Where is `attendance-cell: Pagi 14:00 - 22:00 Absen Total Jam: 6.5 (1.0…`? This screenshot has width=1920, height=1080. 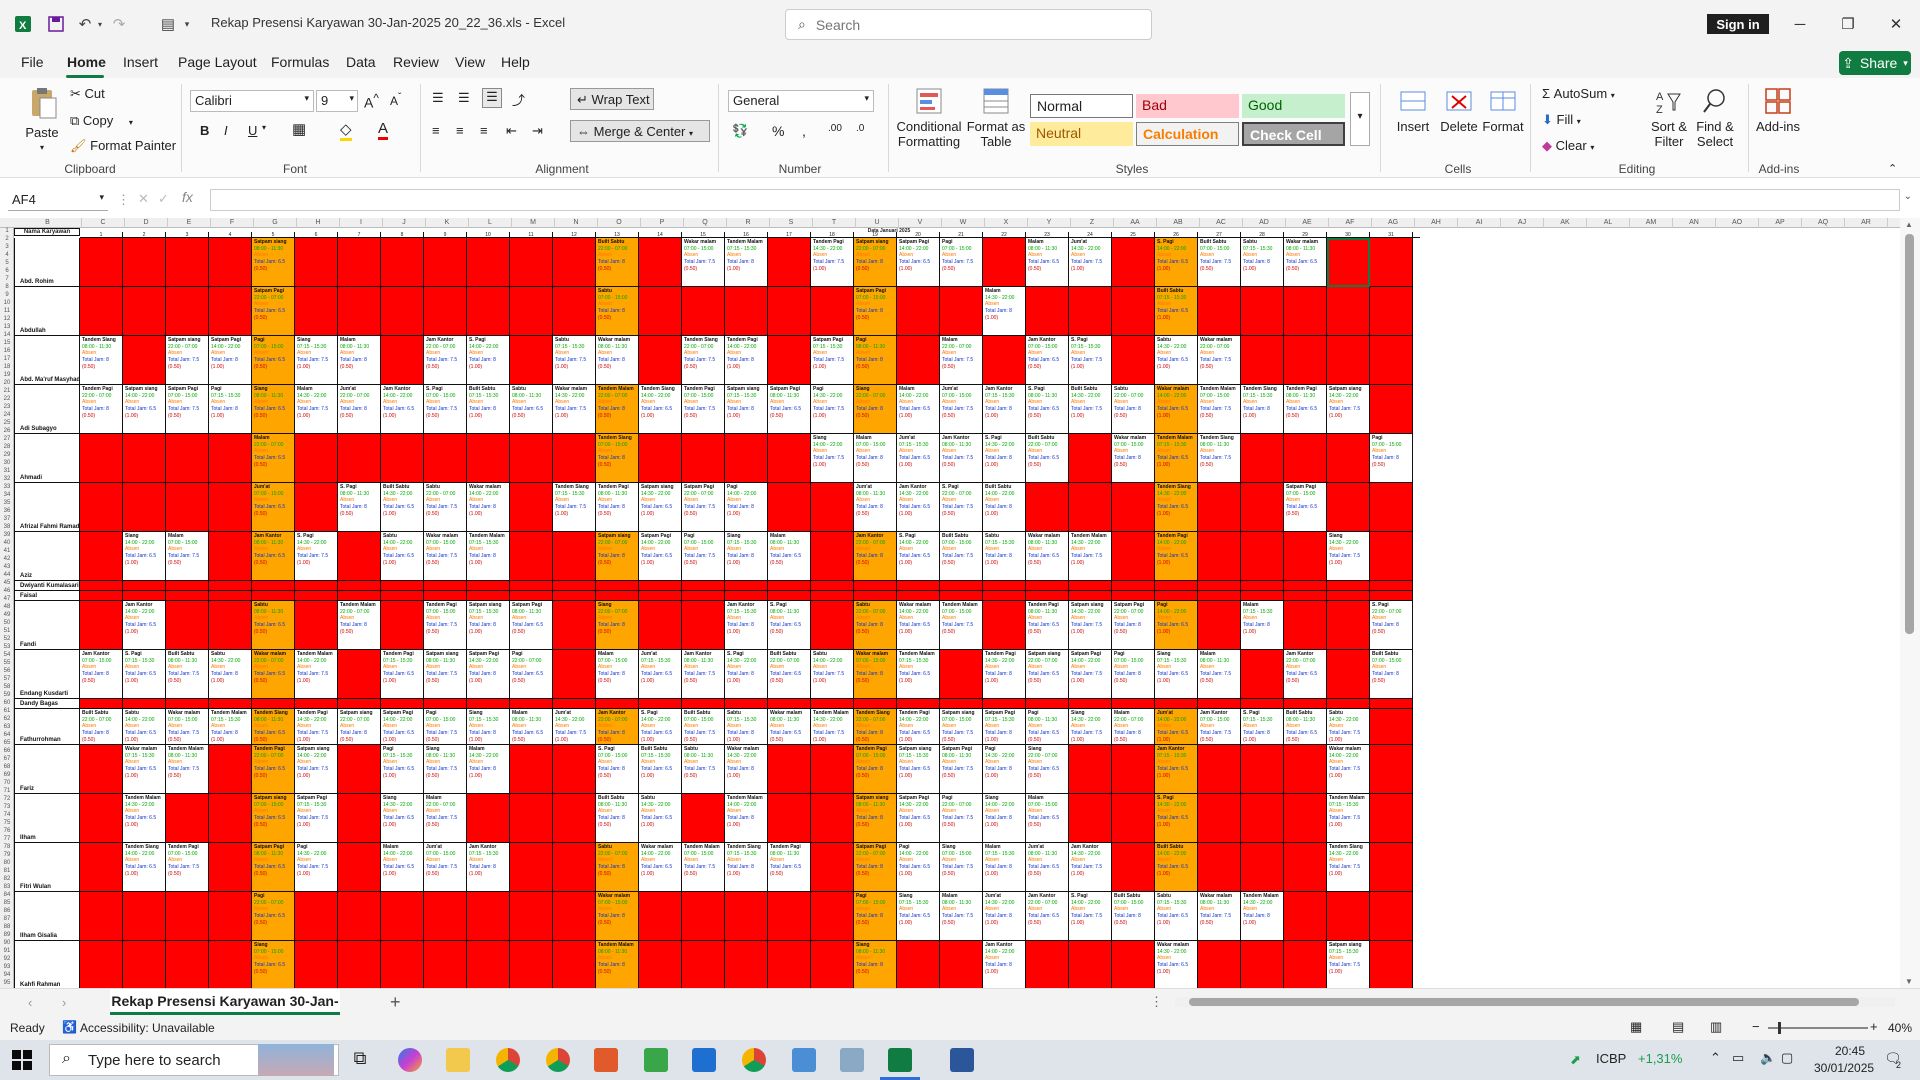
attendance-cell: Pagi 14:00 - 22:00 Absen Total Jam: 6.5 (1.0… is located at coordinates (1176, 625).